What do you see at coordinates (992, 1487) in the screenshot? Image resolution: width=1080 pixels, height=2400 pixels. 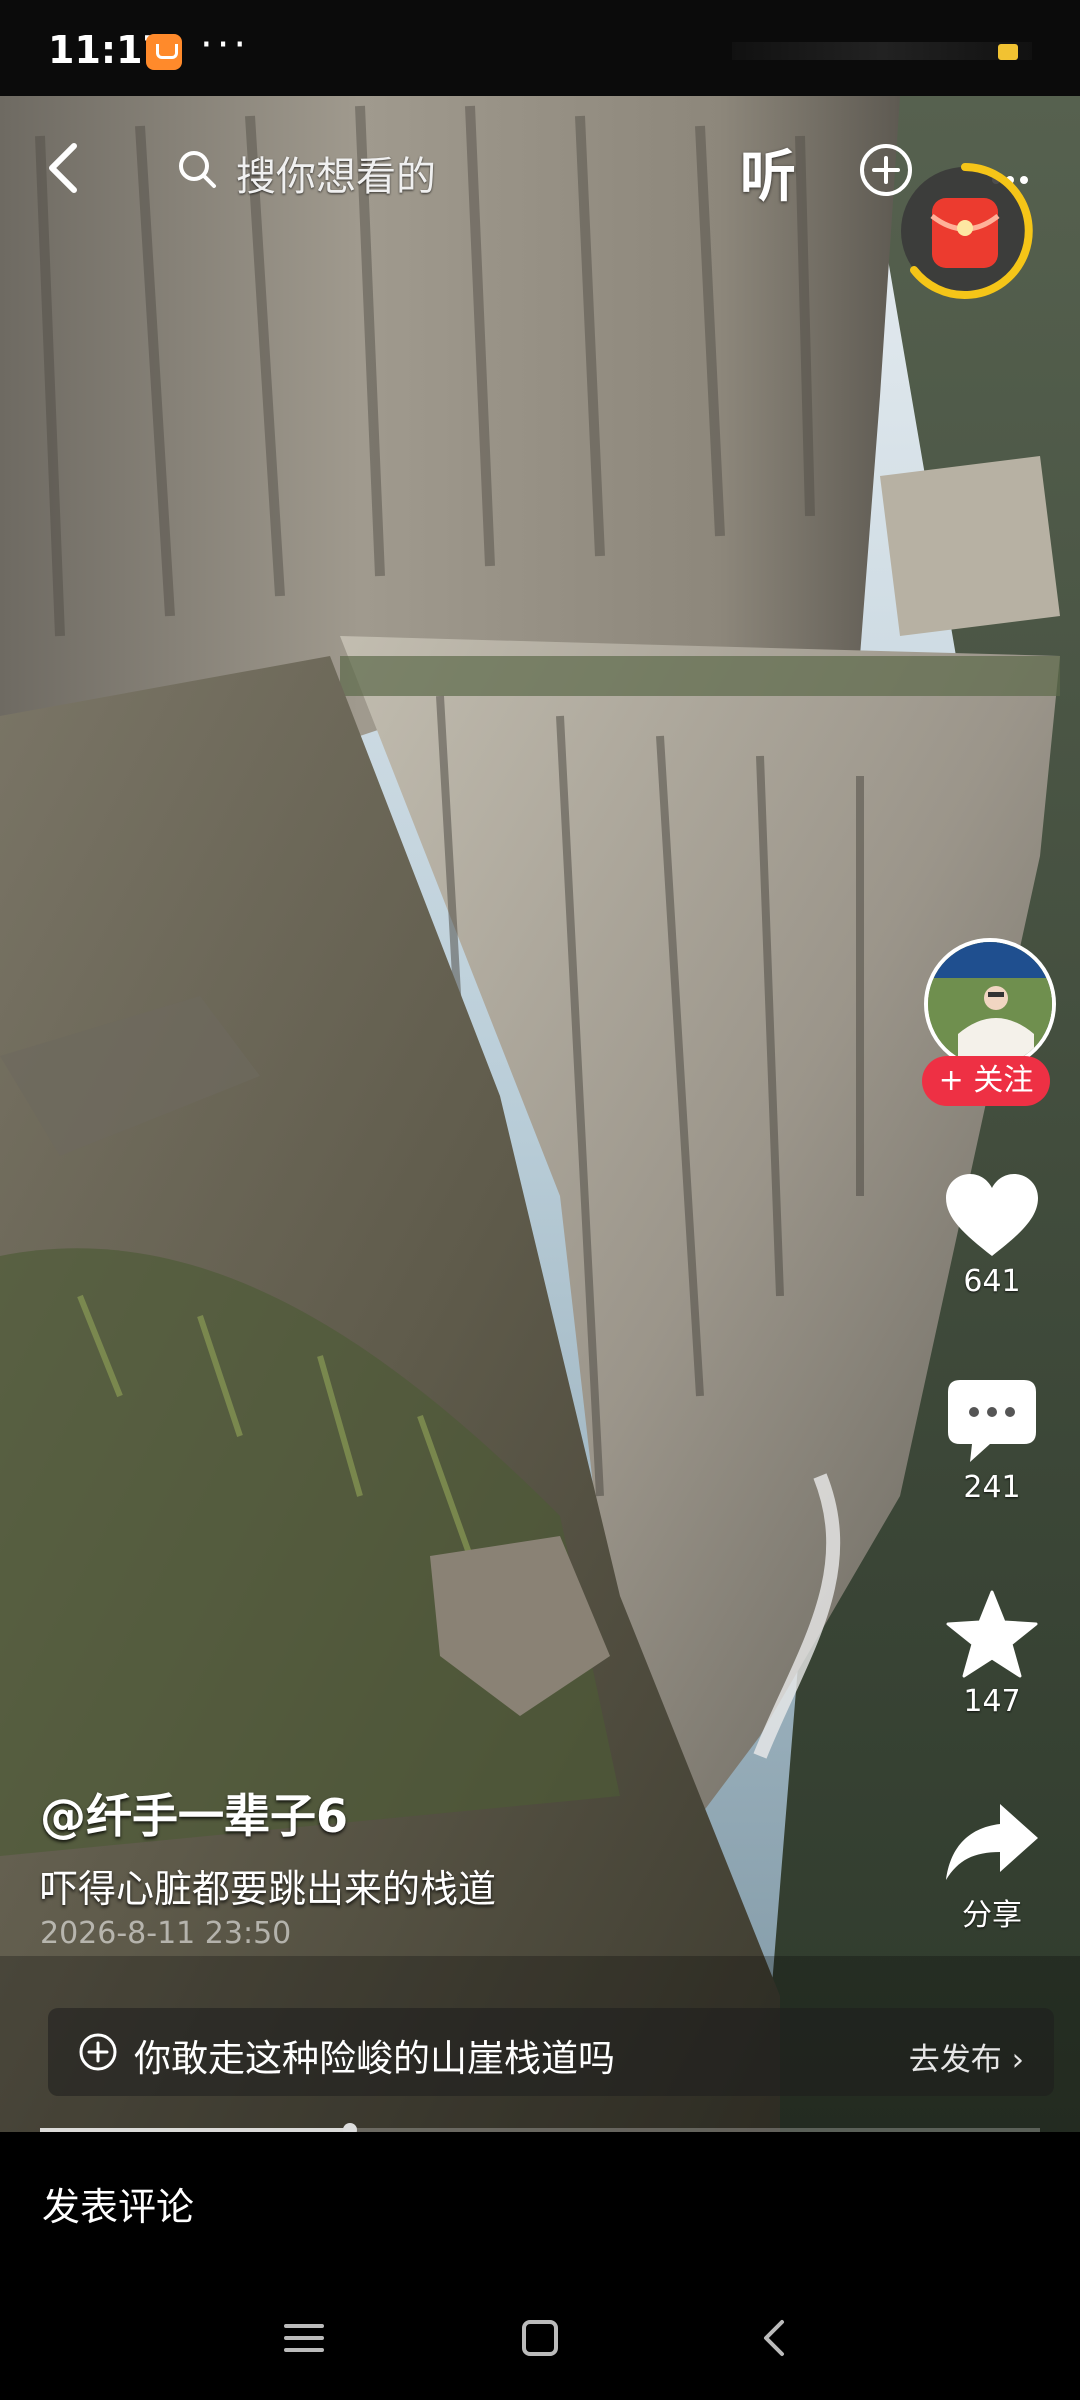 I see `comment-count: 241` at bounding box center [992, 1487].